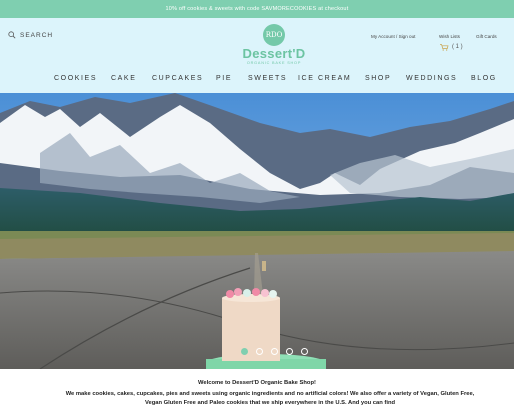  What do you see at coordinates (324, 78) in the screenshot?
I see `nav-item-ice-cream: ICE CREAM` at bounding box center [324, 78].